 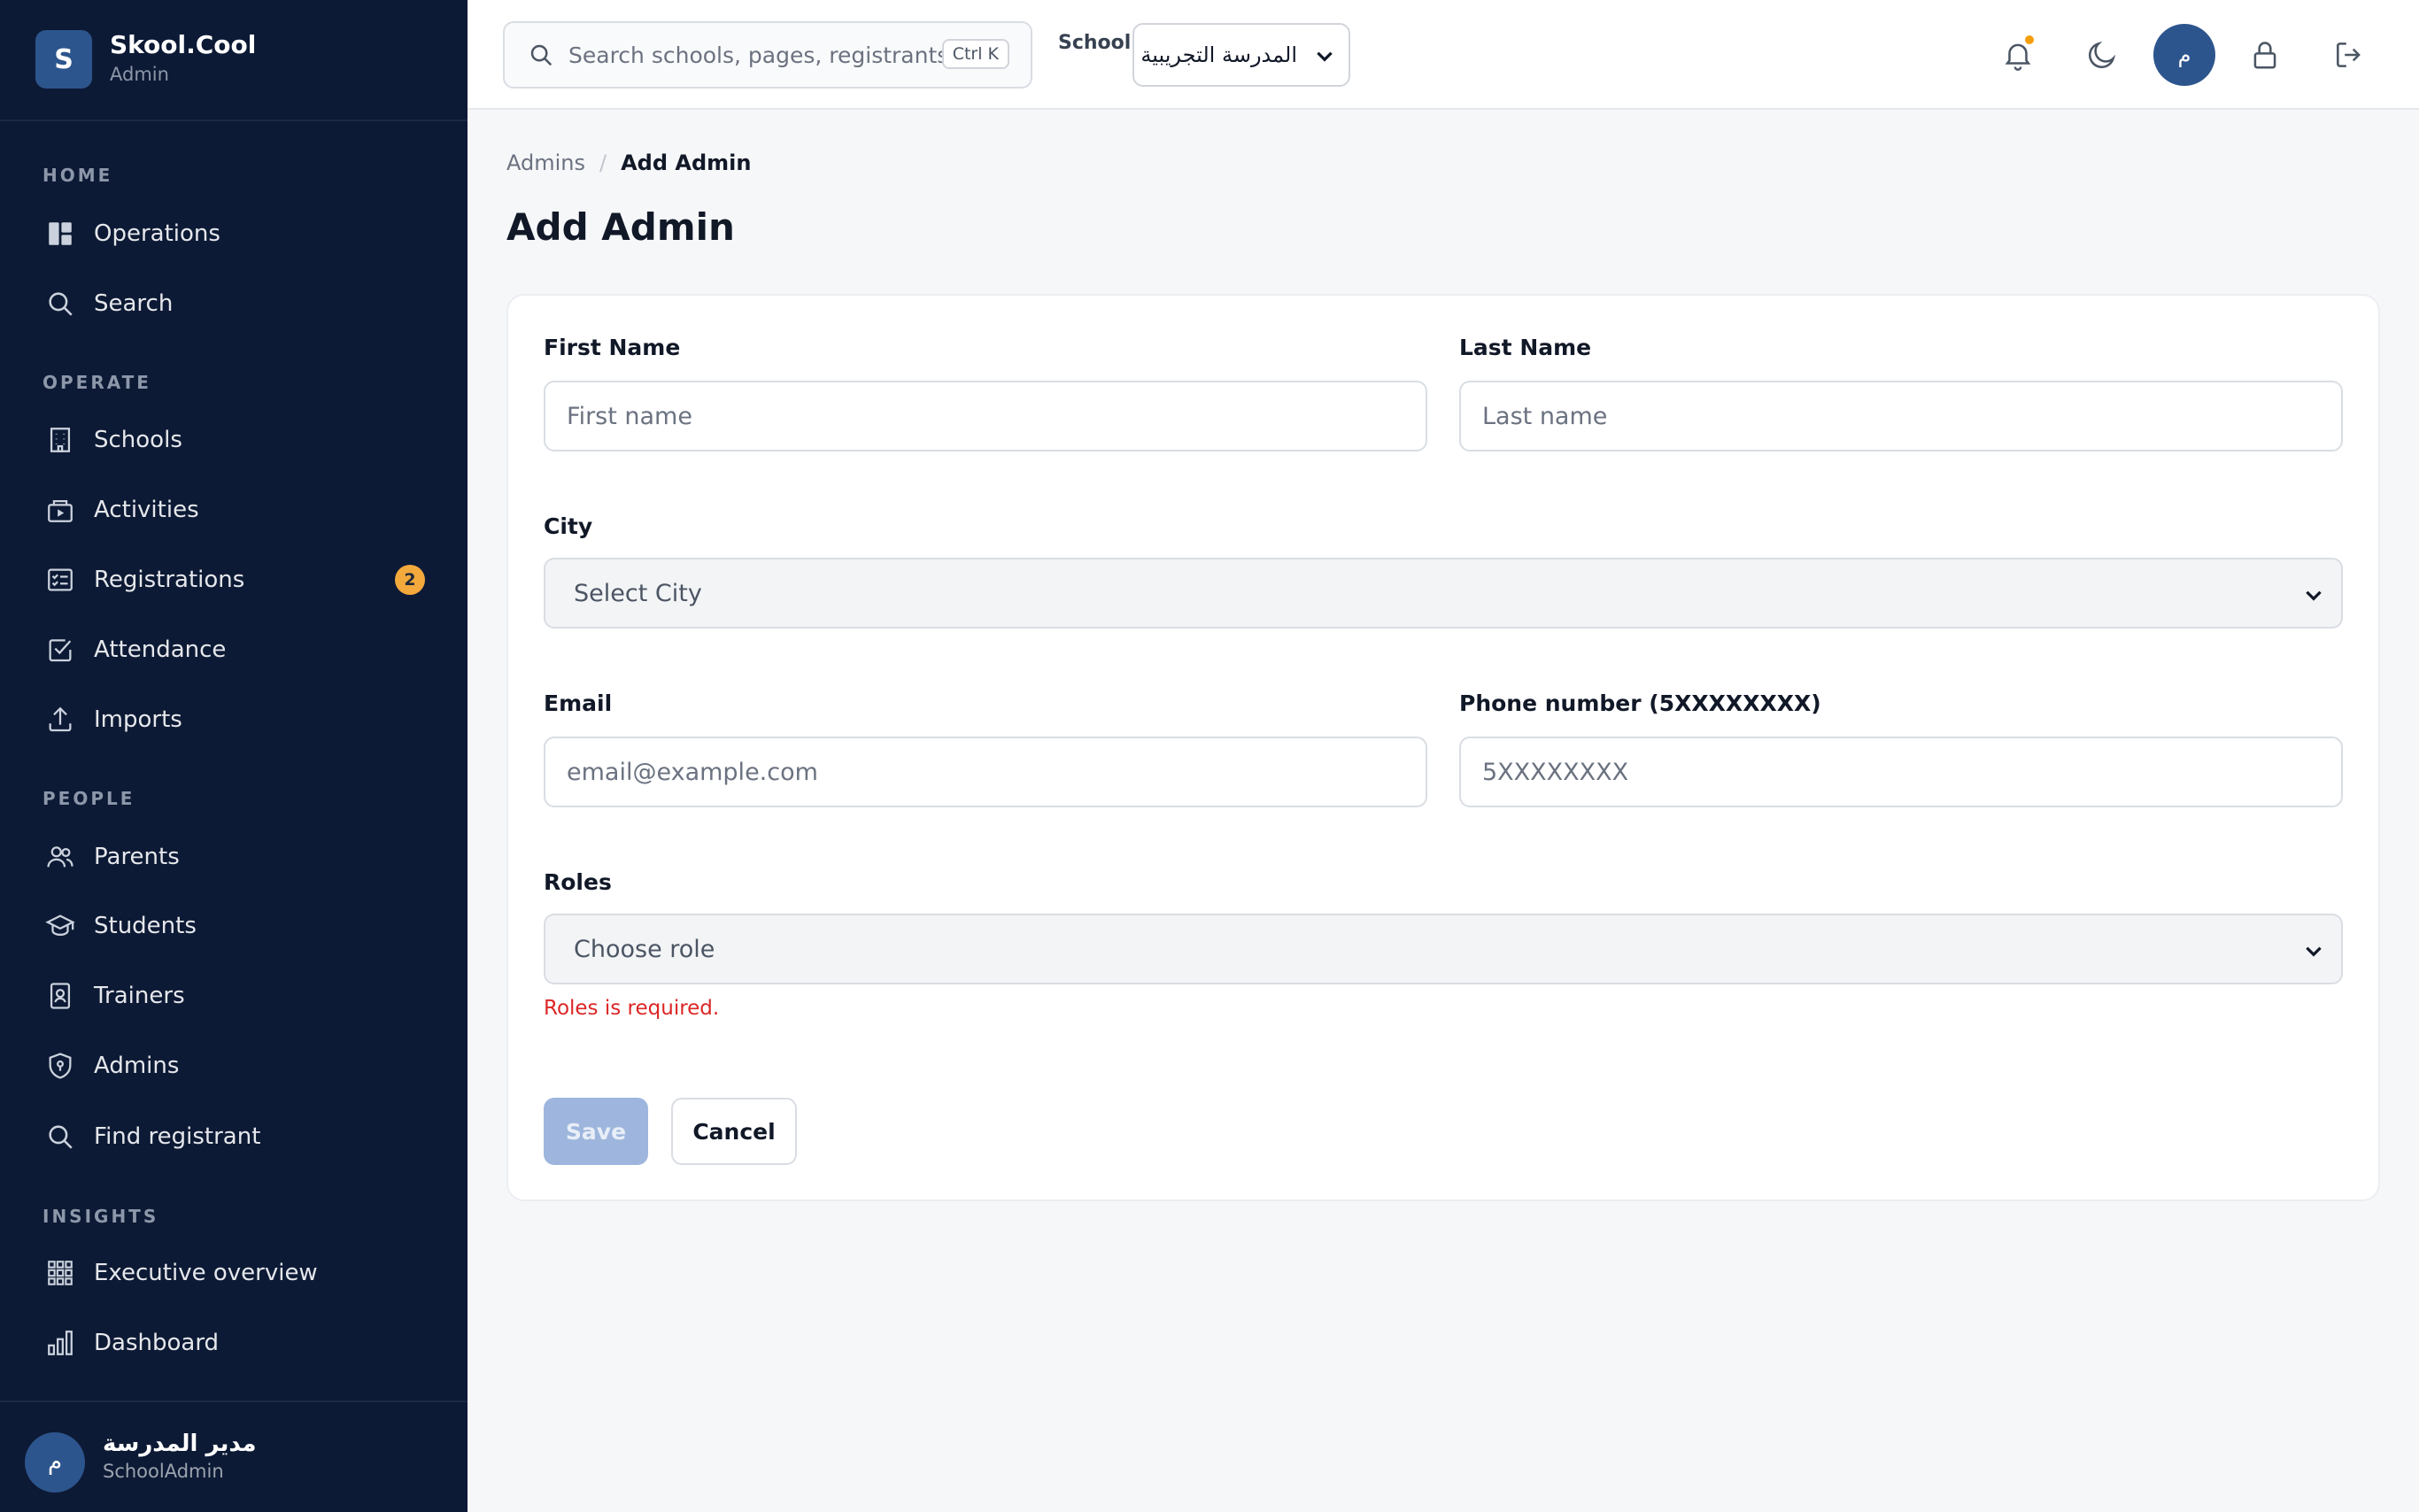 What do you see at coordinates (157, 1343) in the screenshot?
I see `sidebar-item-label: Dashboard` at bounding box center [157, 1343].